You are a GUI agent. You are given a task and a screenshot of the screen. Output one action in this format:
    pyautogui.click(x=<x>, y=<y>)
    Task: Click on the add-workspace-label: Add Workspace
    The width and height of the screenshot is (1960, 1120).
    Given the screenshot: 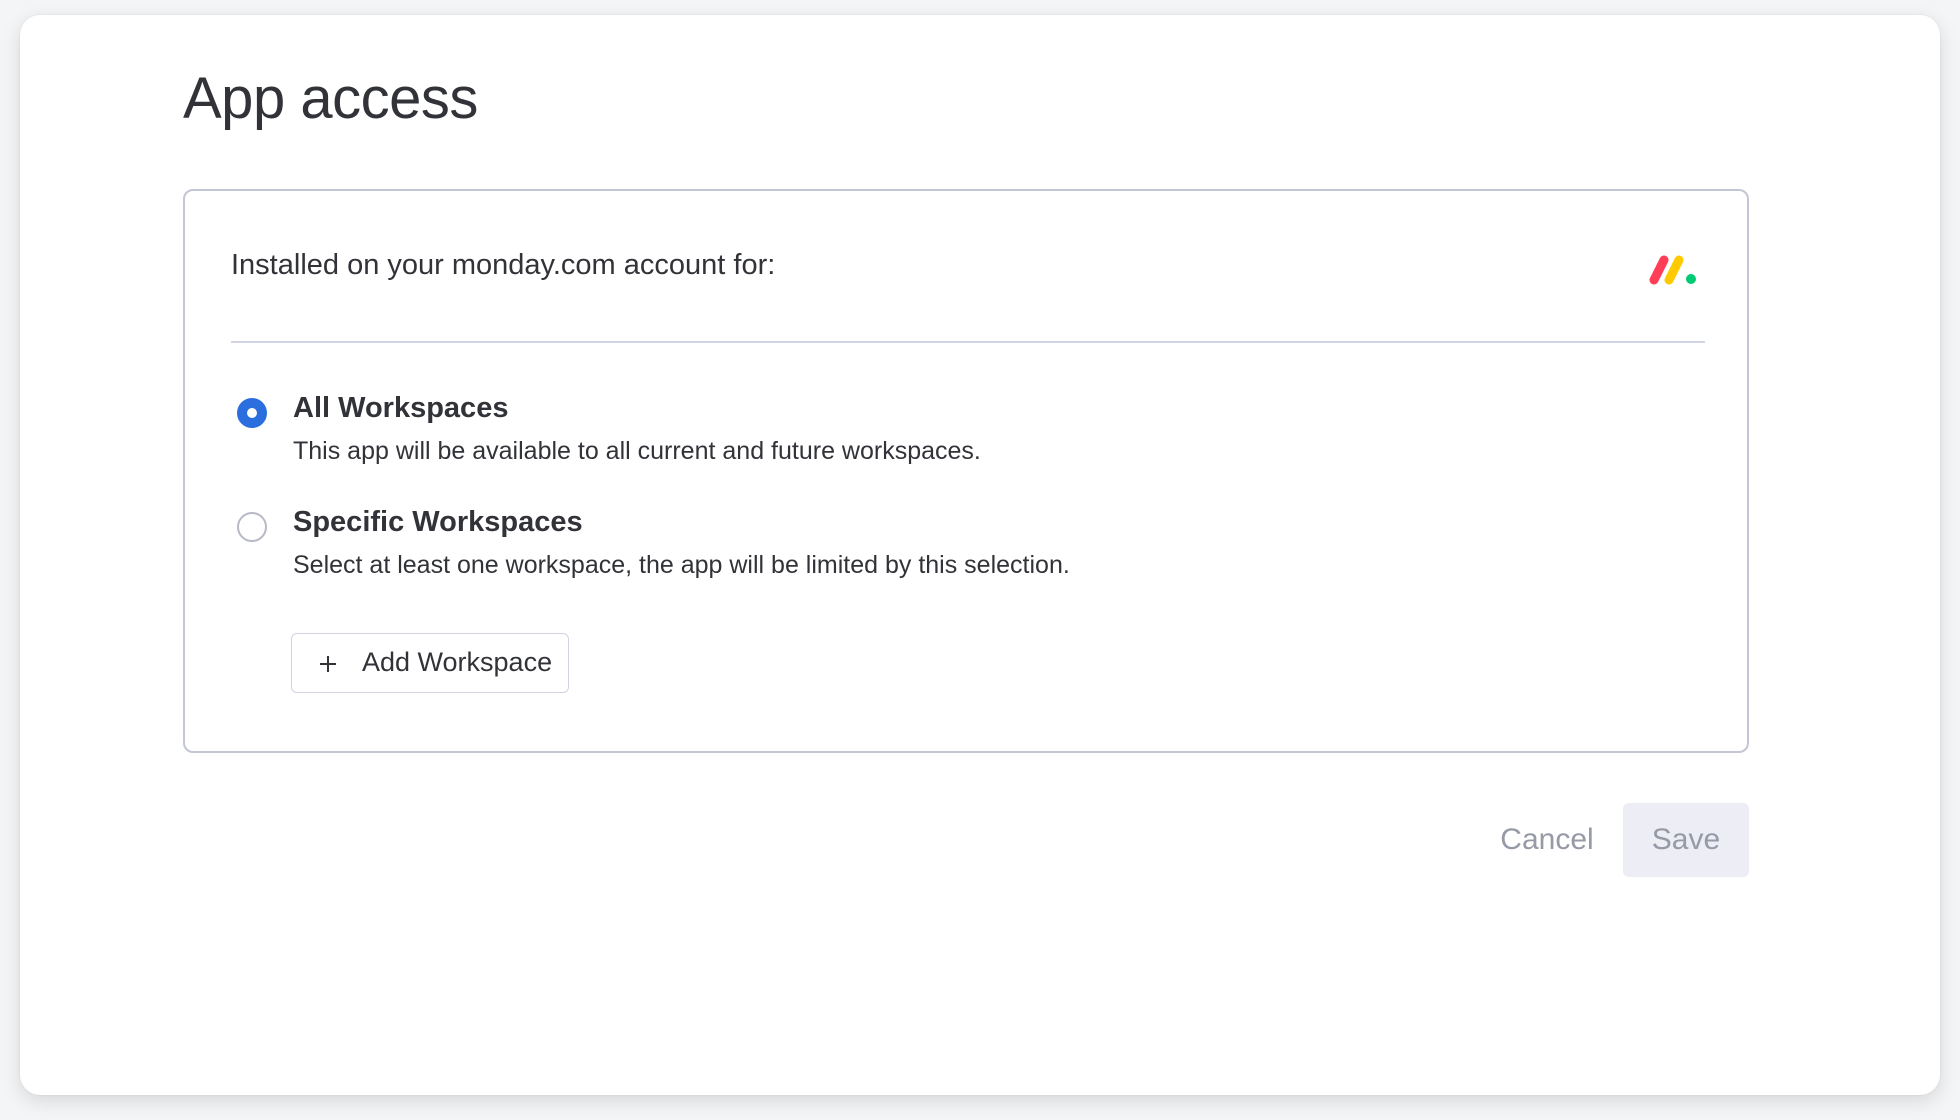 What is the action you would take?
    pyautogui.click(x=457, y=662)
    